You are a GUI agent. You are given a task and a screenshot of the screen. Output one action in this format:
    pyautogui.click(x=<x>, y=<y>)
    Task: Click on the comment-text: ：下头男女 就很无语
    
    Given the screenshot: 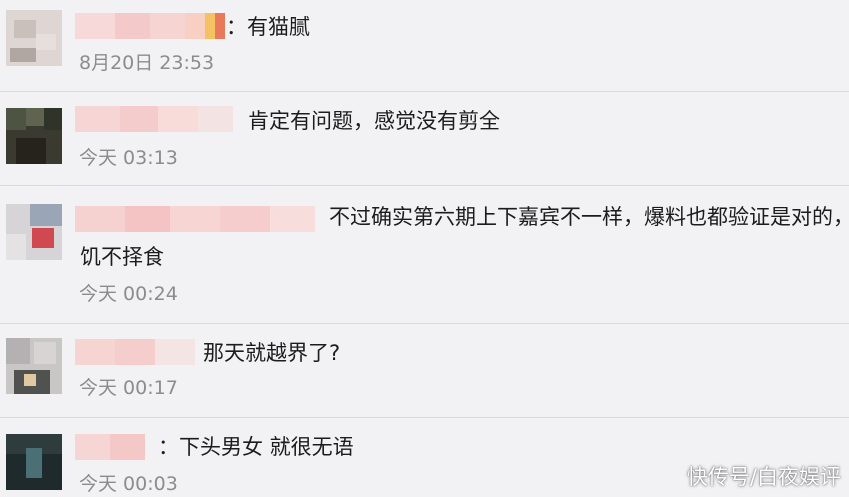 What is the action you would take?
    pyautogui.click(x=256, y=447)
    